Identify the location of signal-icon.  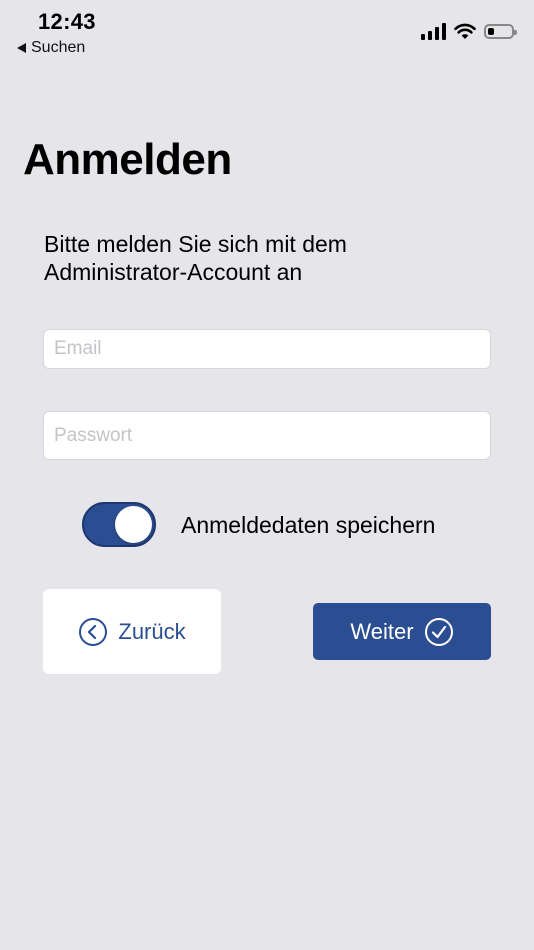
(433, 31).